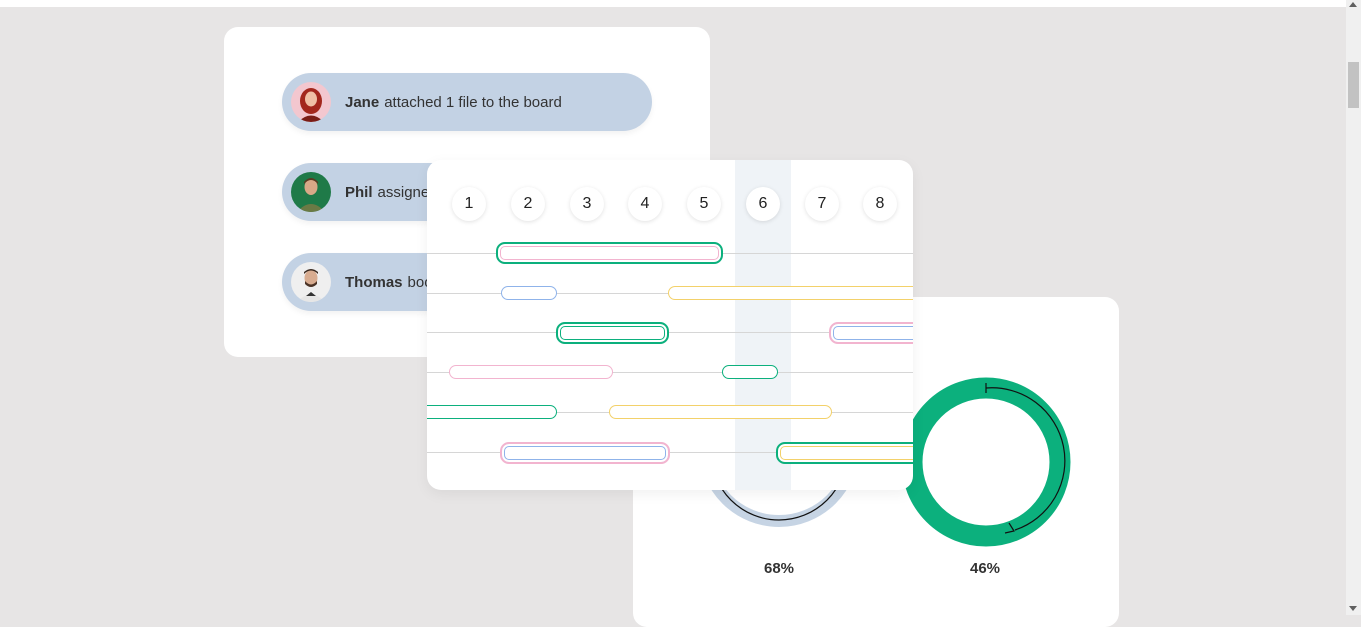 The image size is (1361, 627). I want to click on progress-left-label: 68%, so click(779, 568).